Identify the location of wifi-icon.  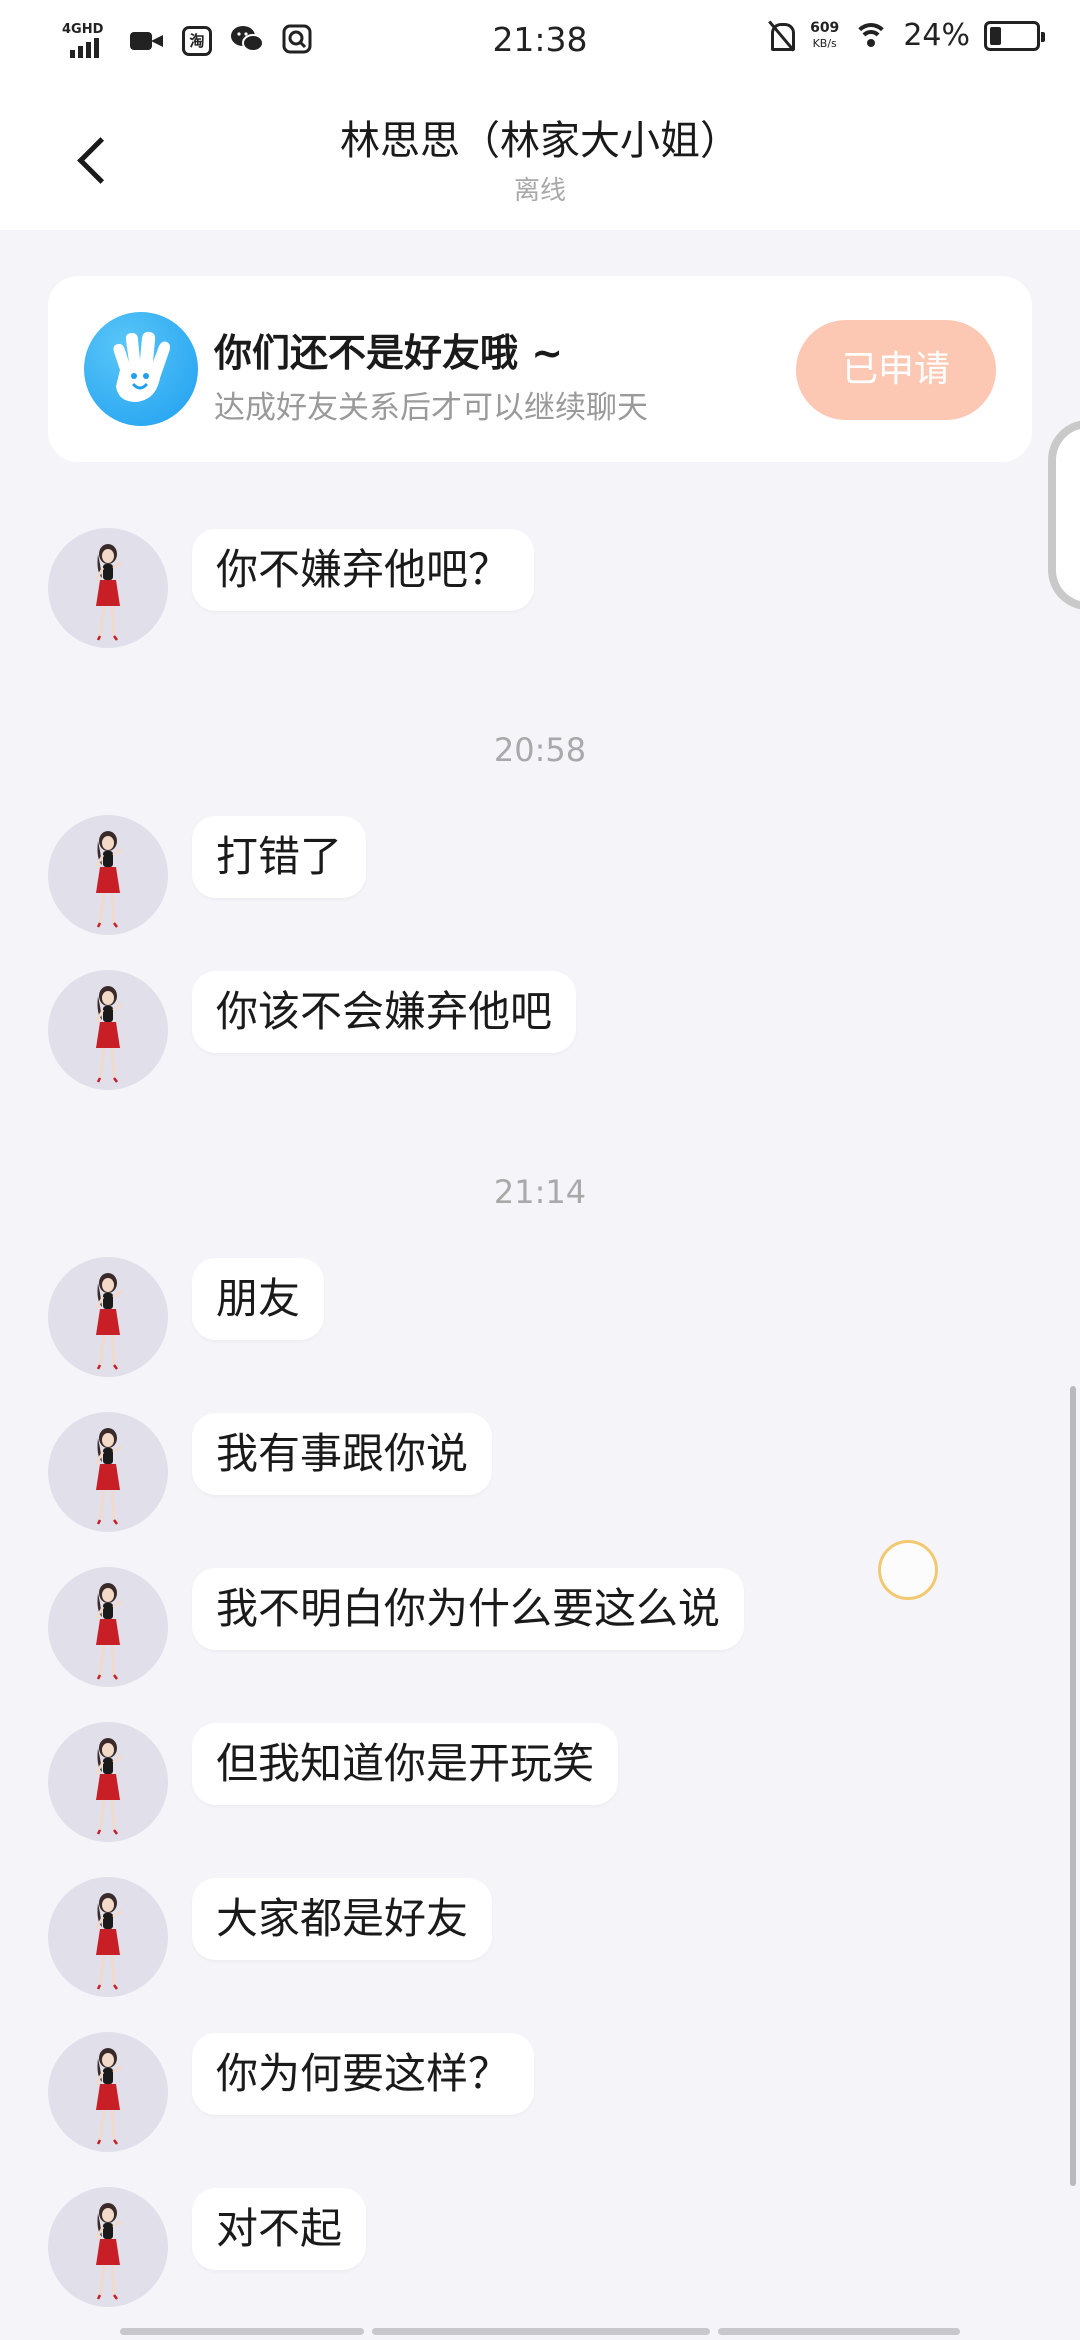
(871, 36).